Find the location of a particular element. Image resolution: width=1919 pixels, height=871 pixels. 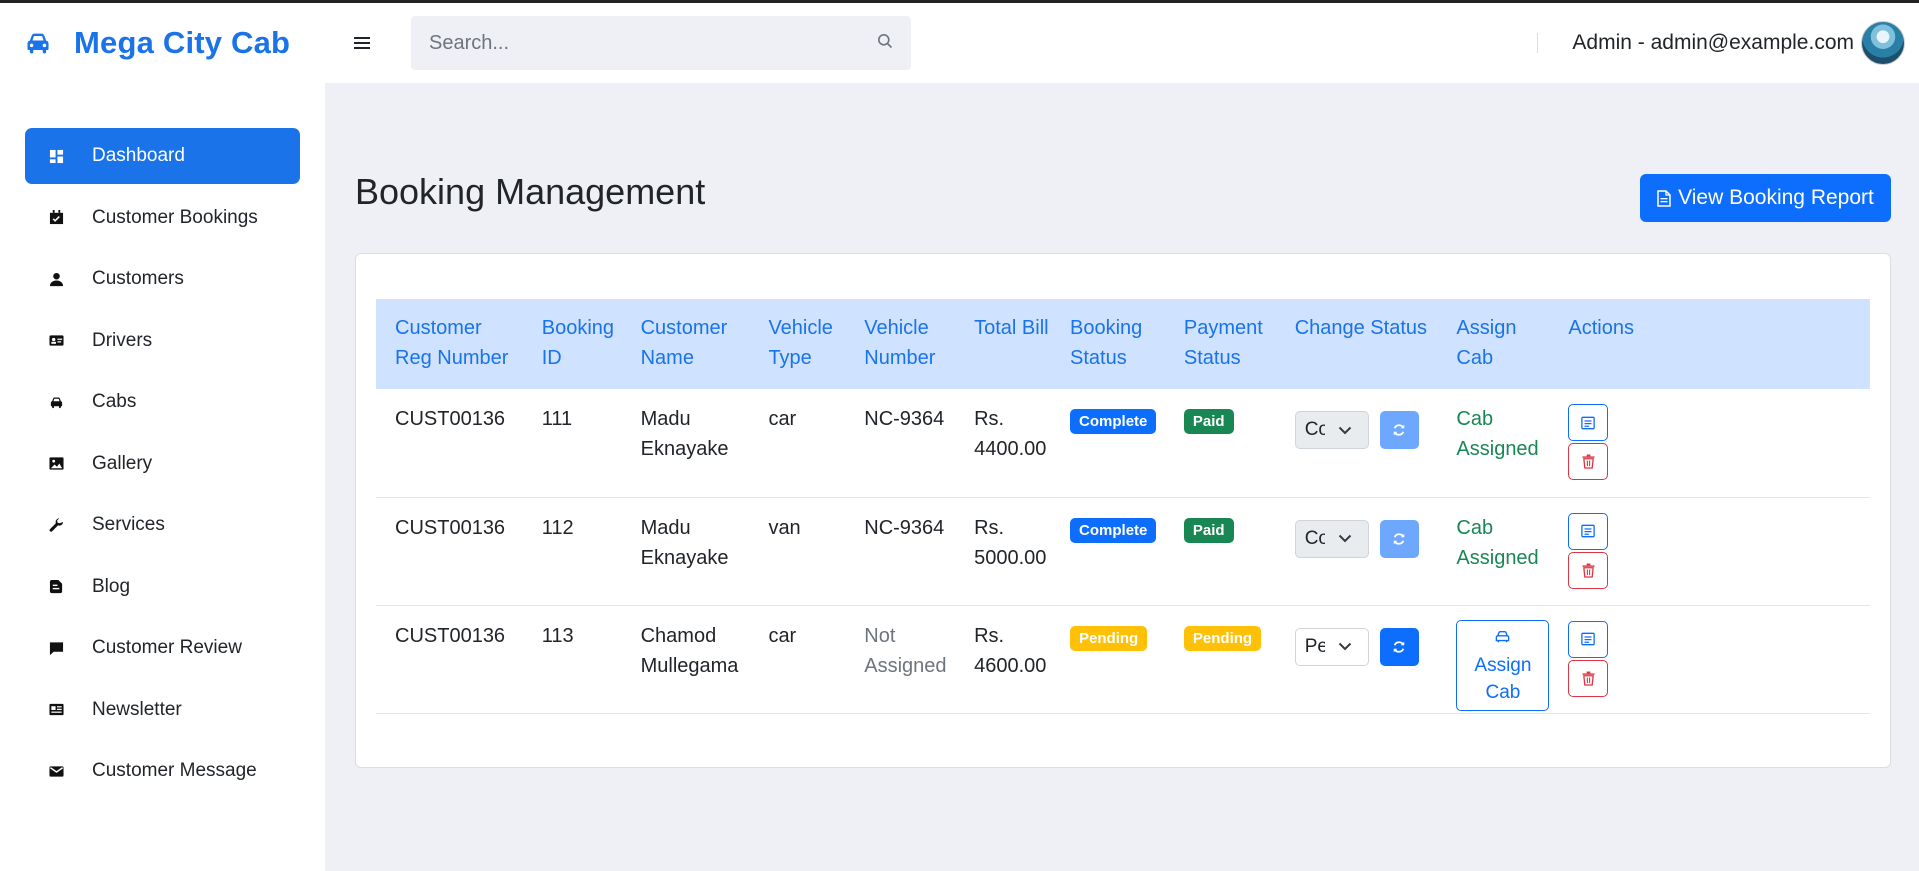

cell-vehicle-number: NC-9364 is located at coordinates (900, 551).